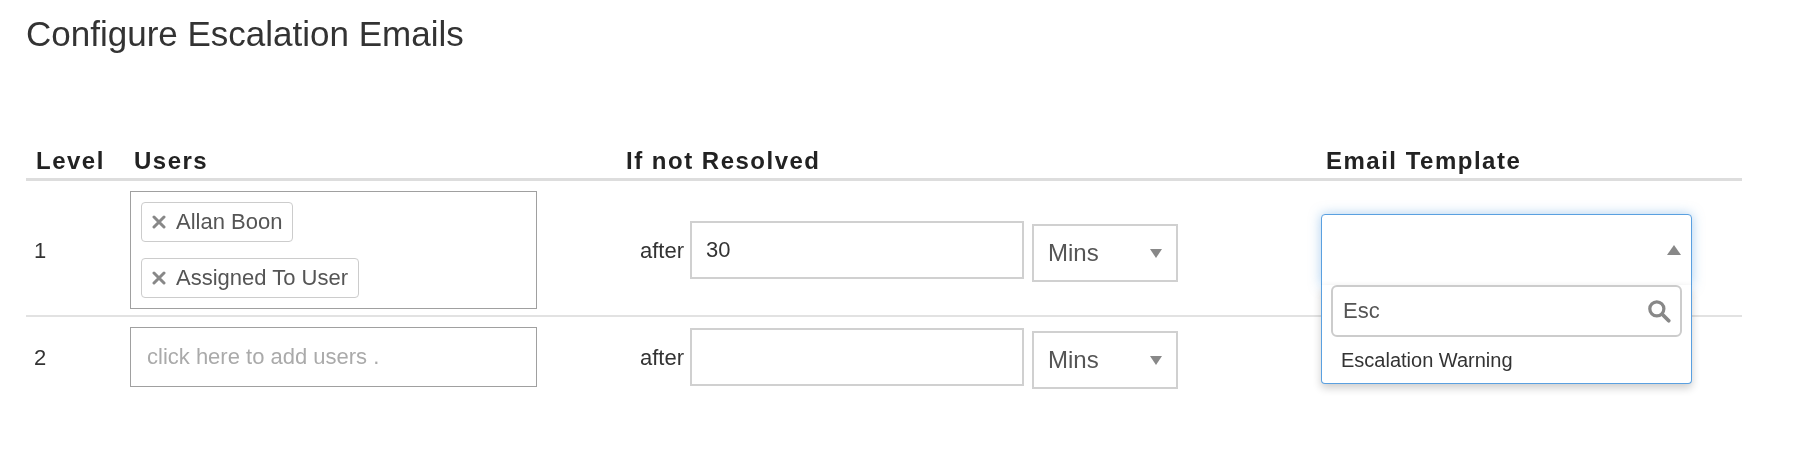 This screenshot has width=1794, height=464. Describe the element at coordinates (250, 278) in the screenshot. I see `user-tag: Assigned To User` at that location.